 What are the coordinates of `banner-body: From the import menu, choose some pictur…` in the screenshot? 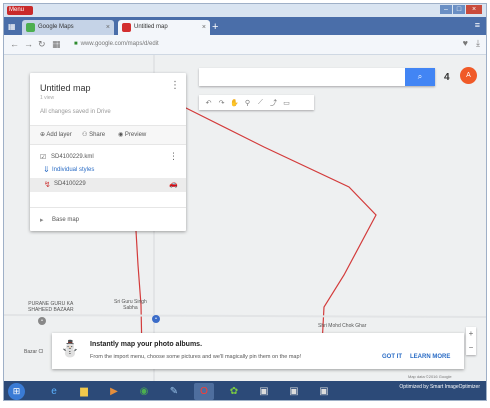 It's located at (196, 357).